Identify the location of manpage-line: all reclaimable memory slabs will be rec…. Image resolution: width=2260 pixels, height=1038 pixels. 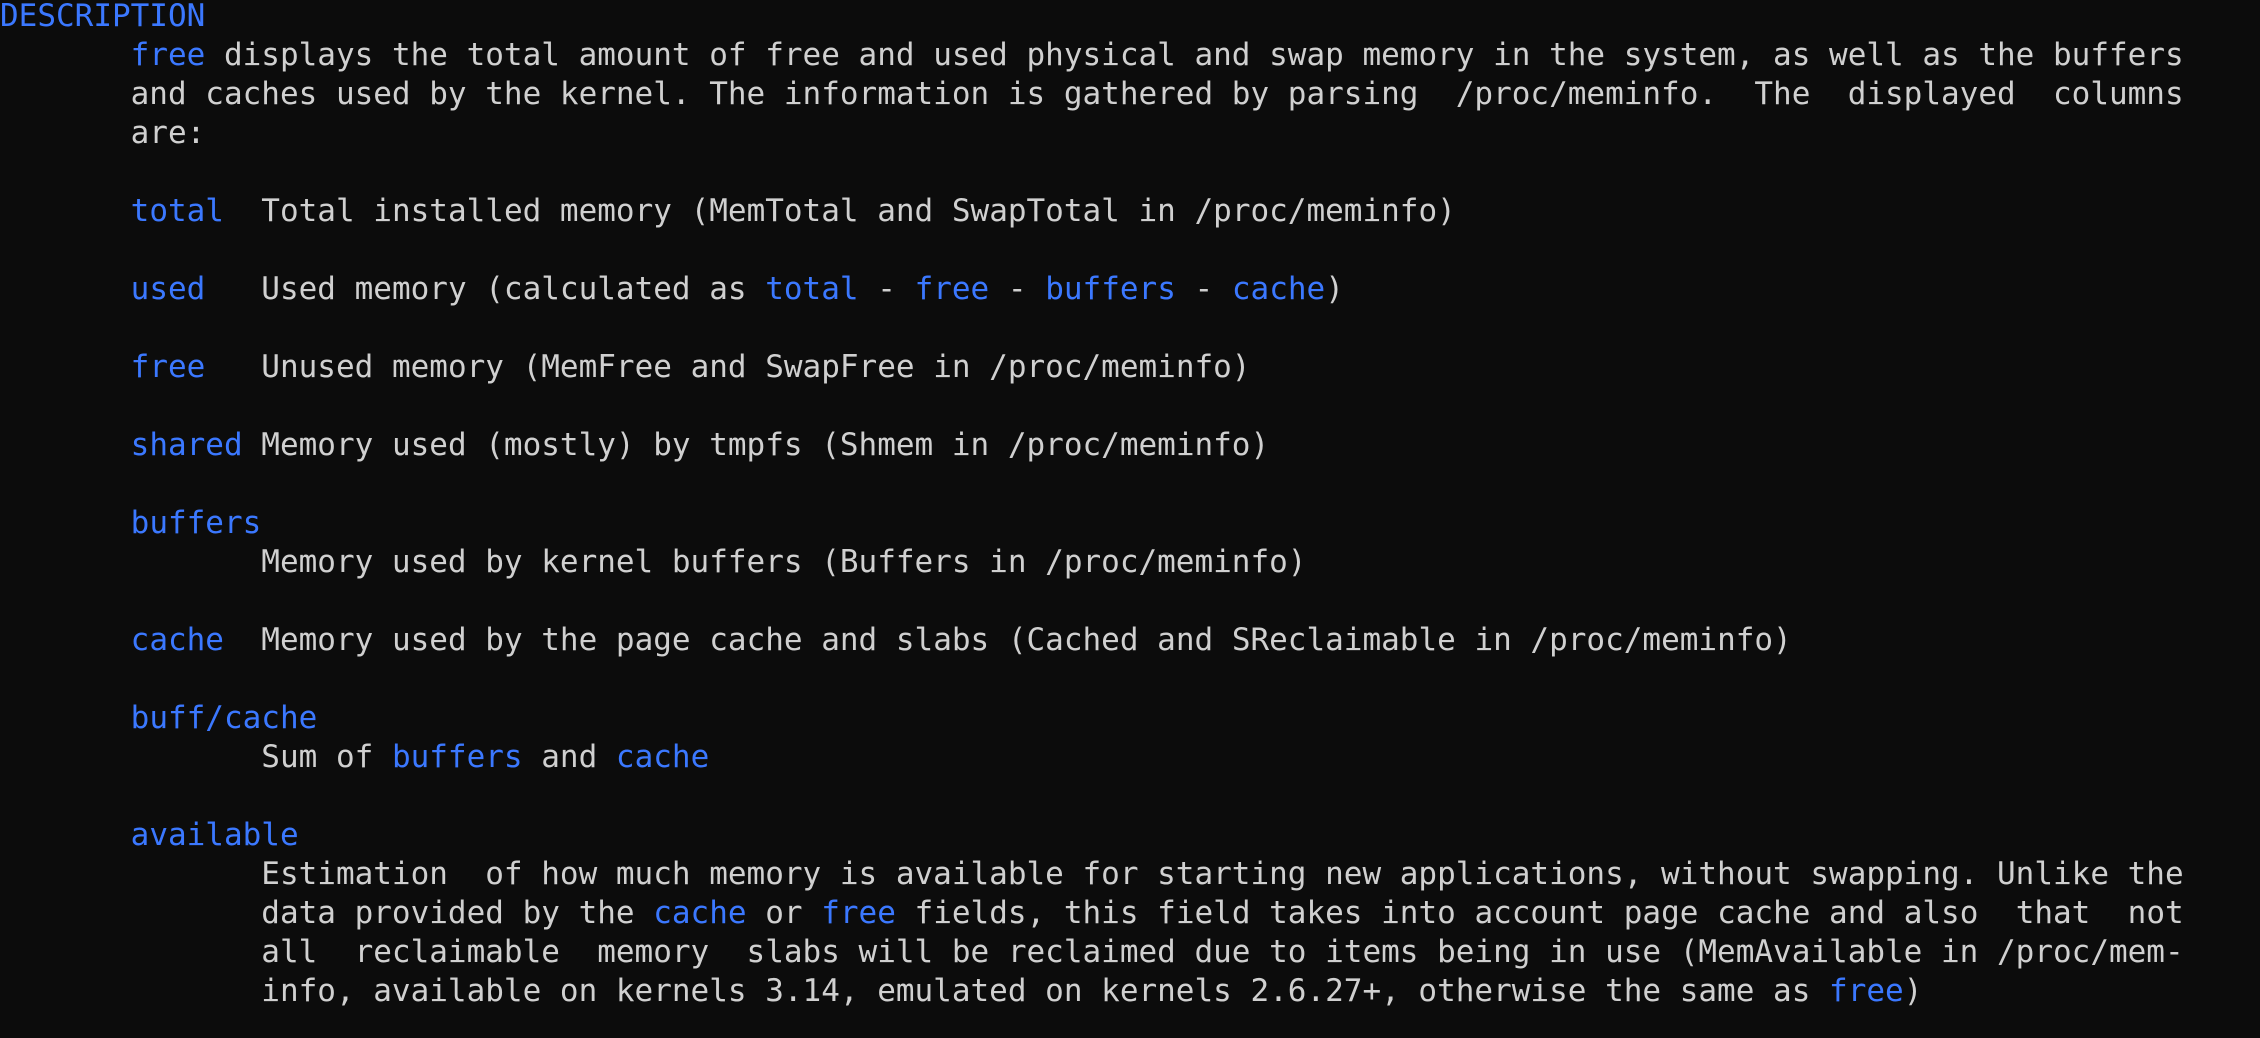
(1092, 952).